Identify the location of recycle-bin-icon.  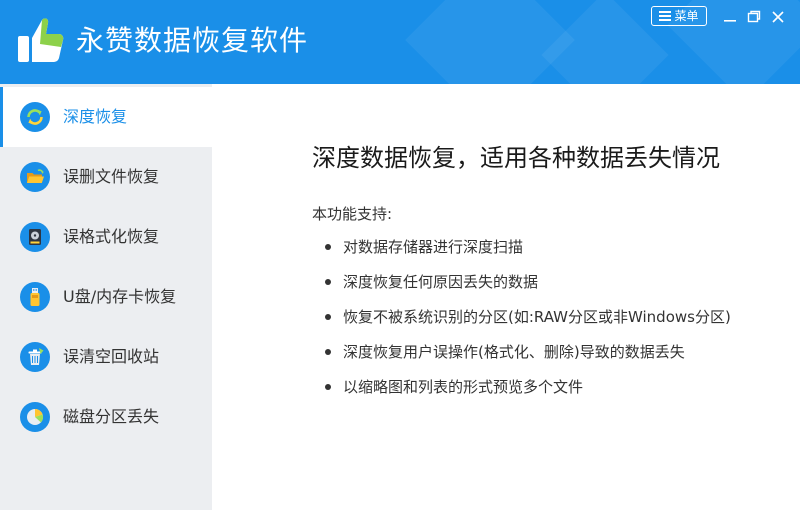
(35, 357).